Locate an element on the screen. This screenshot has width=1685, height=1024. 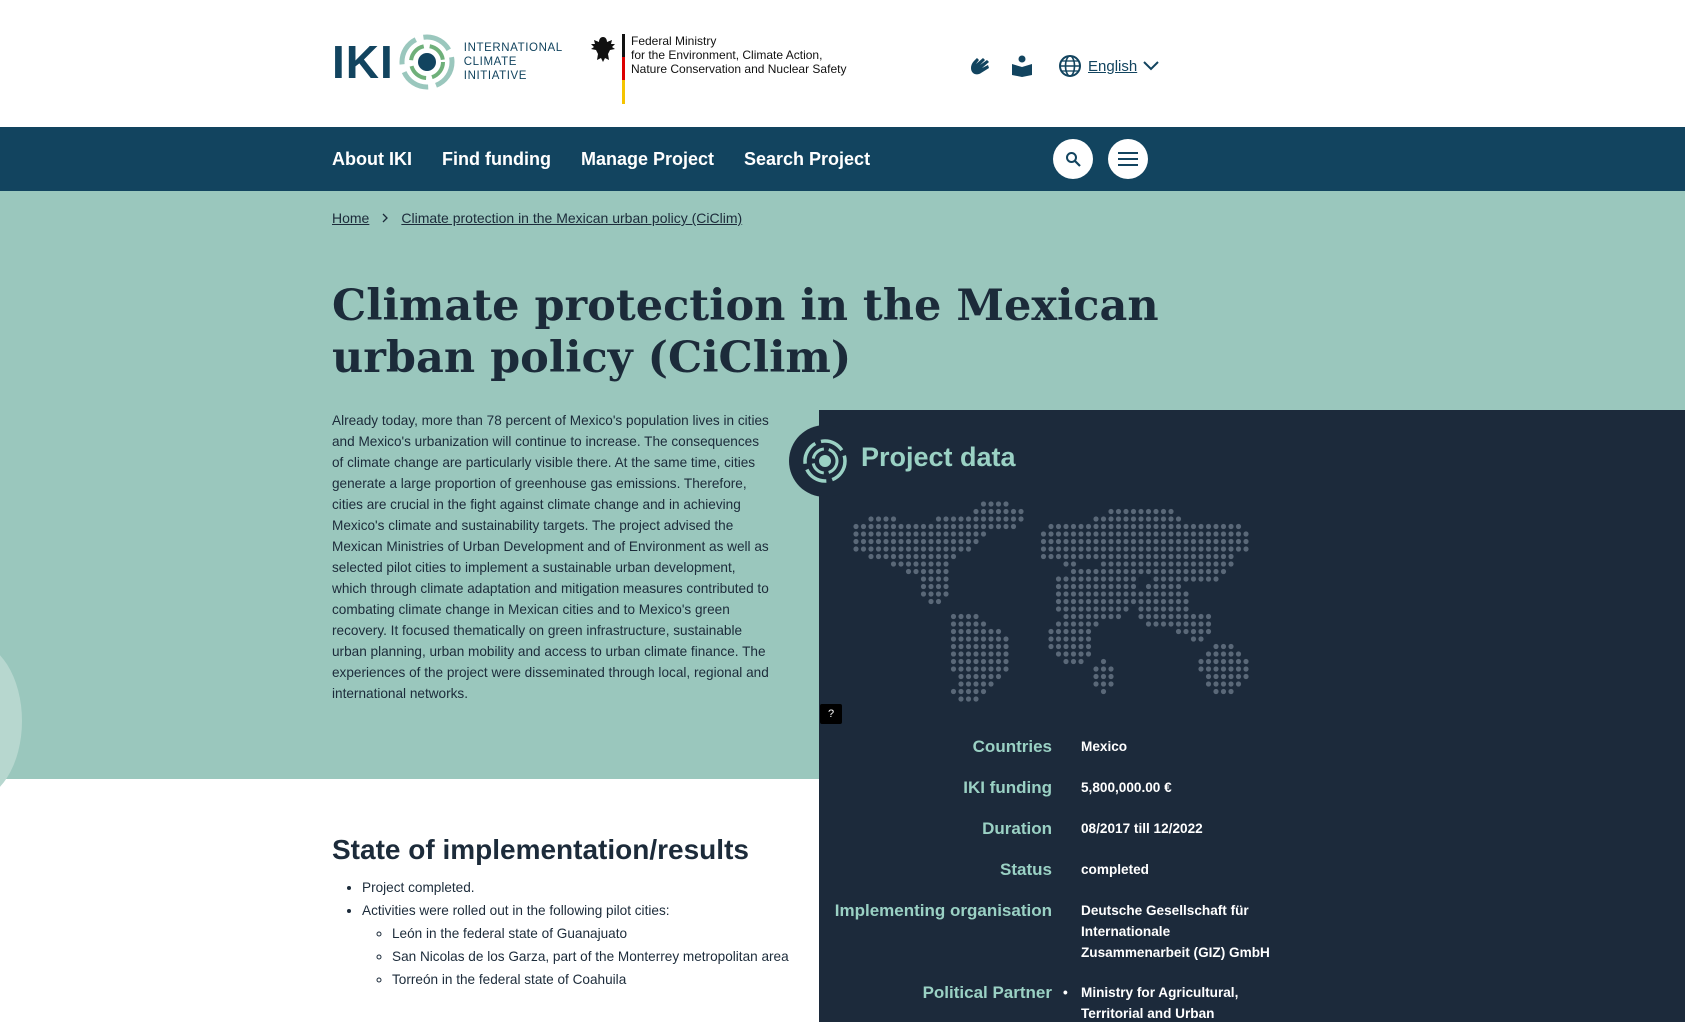
sign-language-icon is located at coordinates (980, 66).